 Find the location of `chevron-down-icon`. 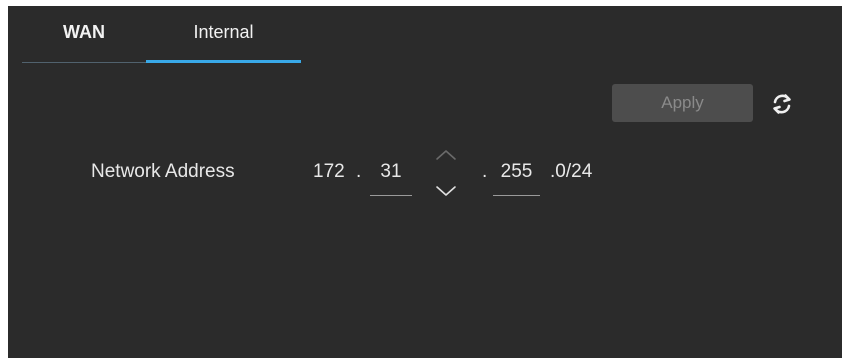

chevron-down-icon is located at coordinates (446, 191).